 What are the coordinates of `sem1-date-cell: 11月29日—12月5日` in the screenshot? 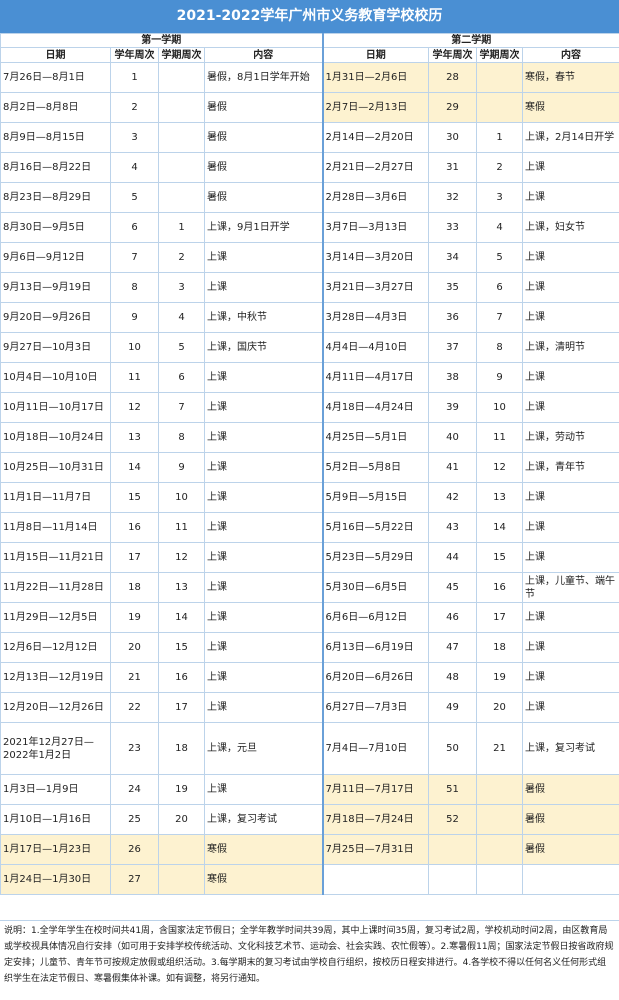 It's located at (55, 617).